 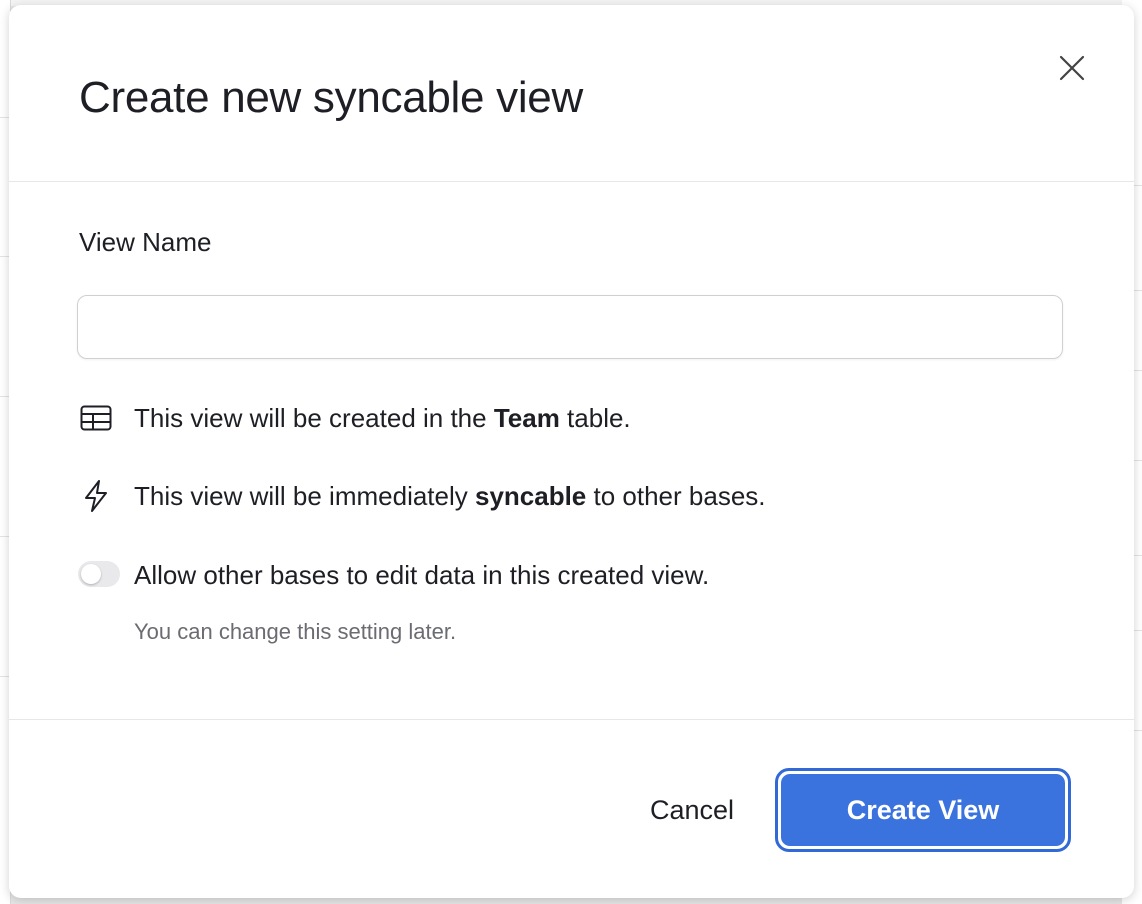 What do you see at coordinates (96, 418) in the screenshot?
I see `table-icon` at bounding box center [96, 418].